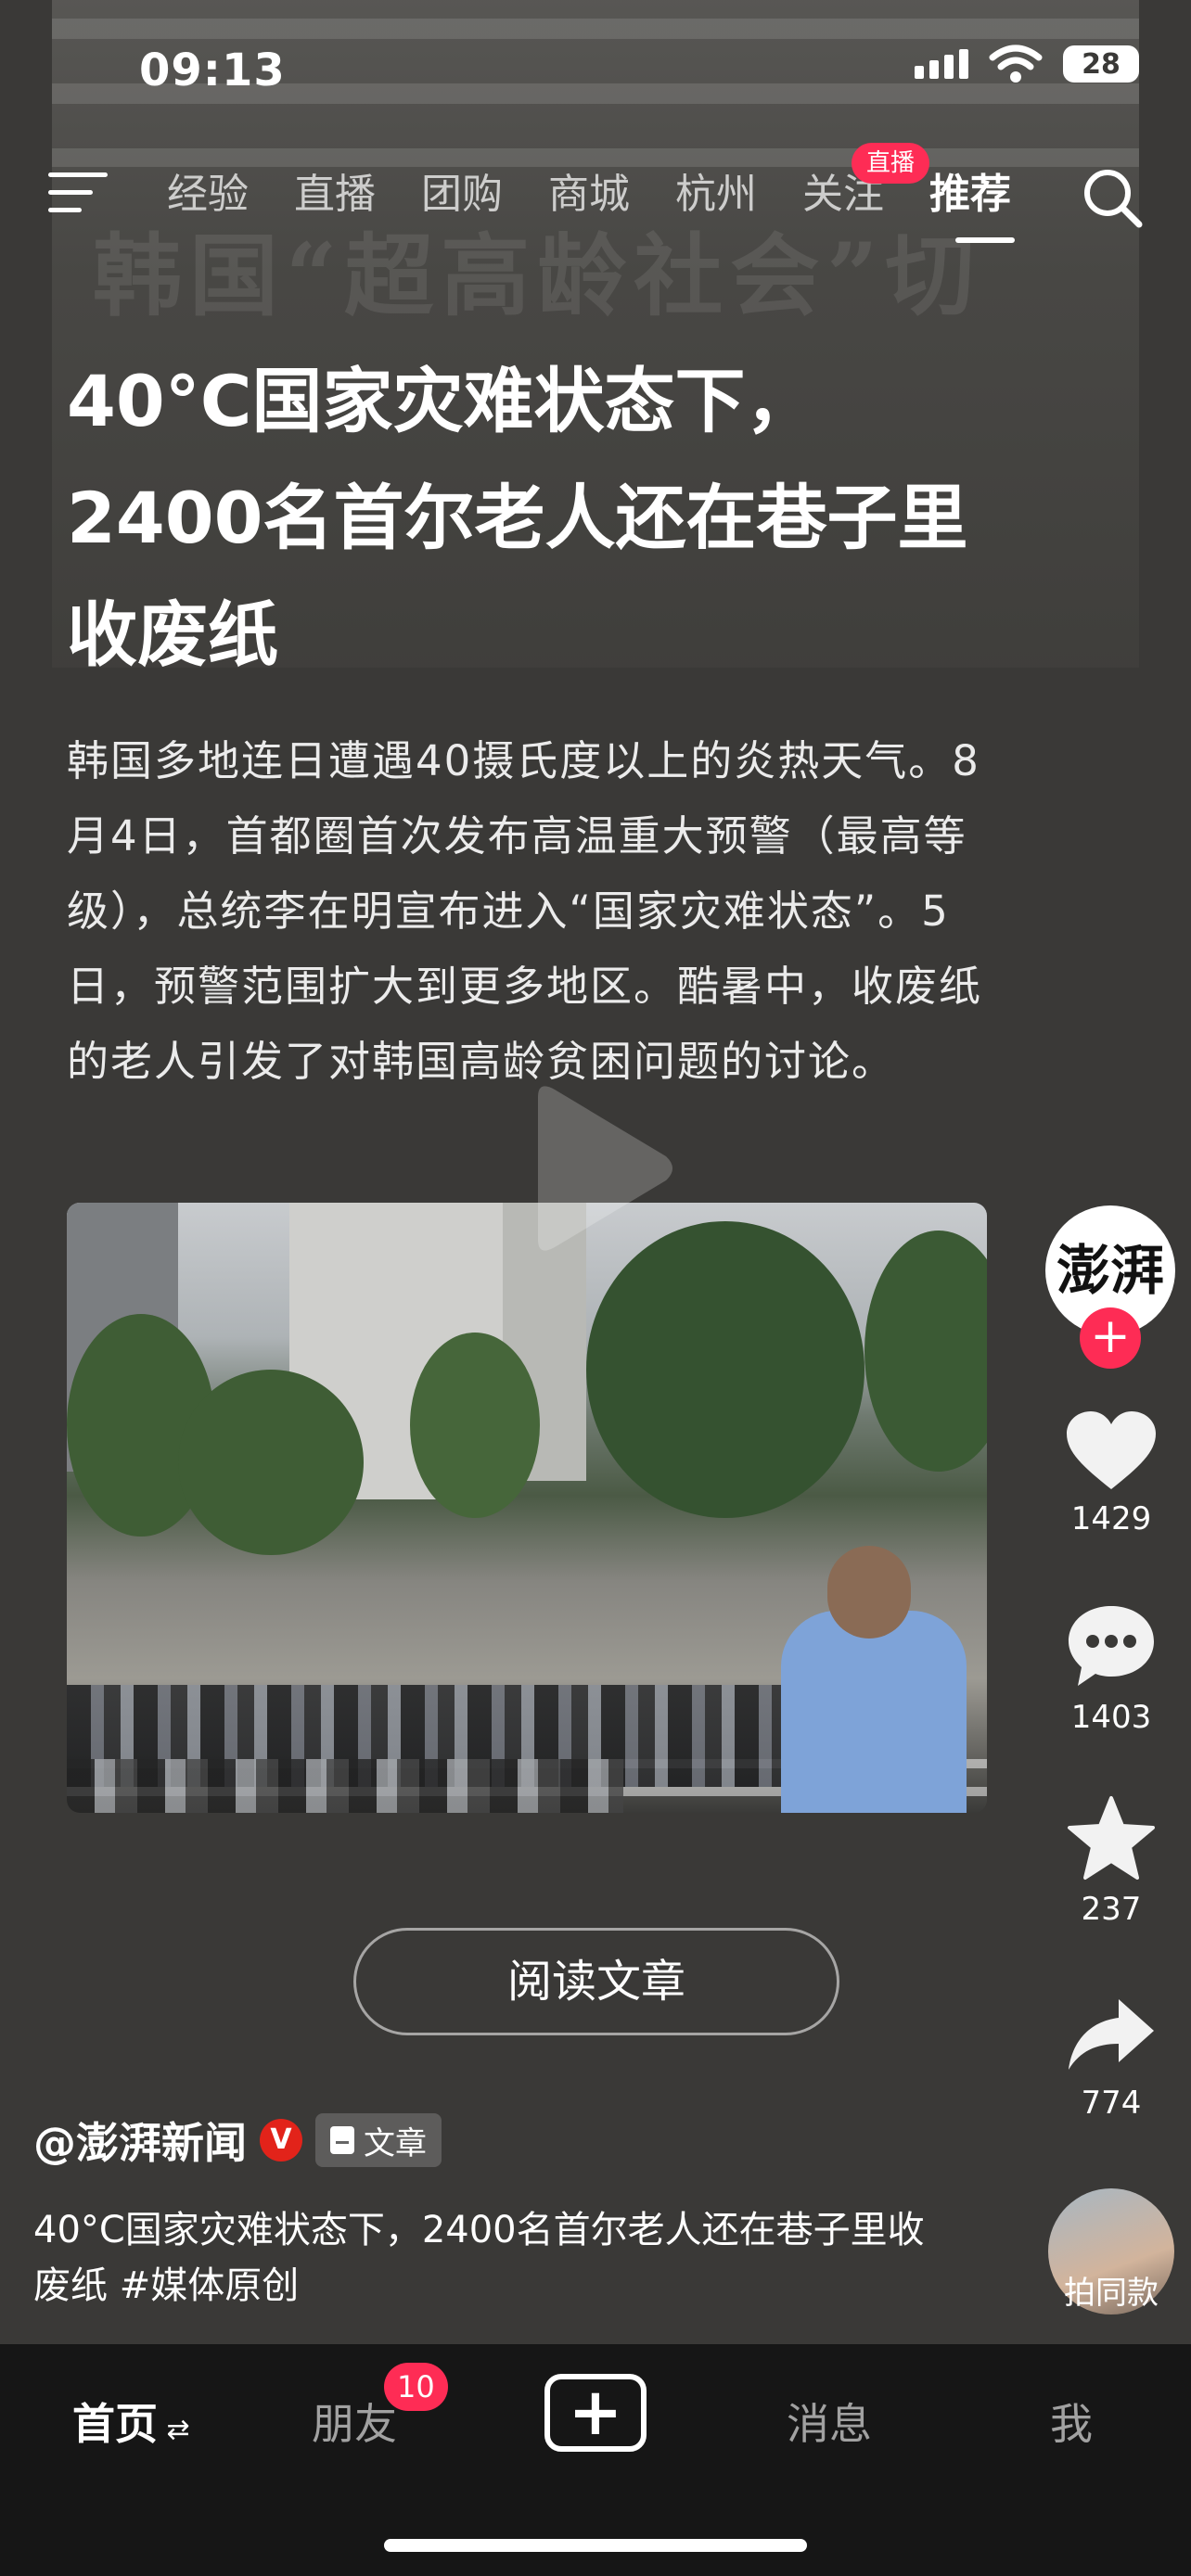 This screenshot has width=1191, height=2576. What do you see at coordinates (1111, 1646) in the screenshot?
I see `comment-icon` at bounding box center [1111, 1646].